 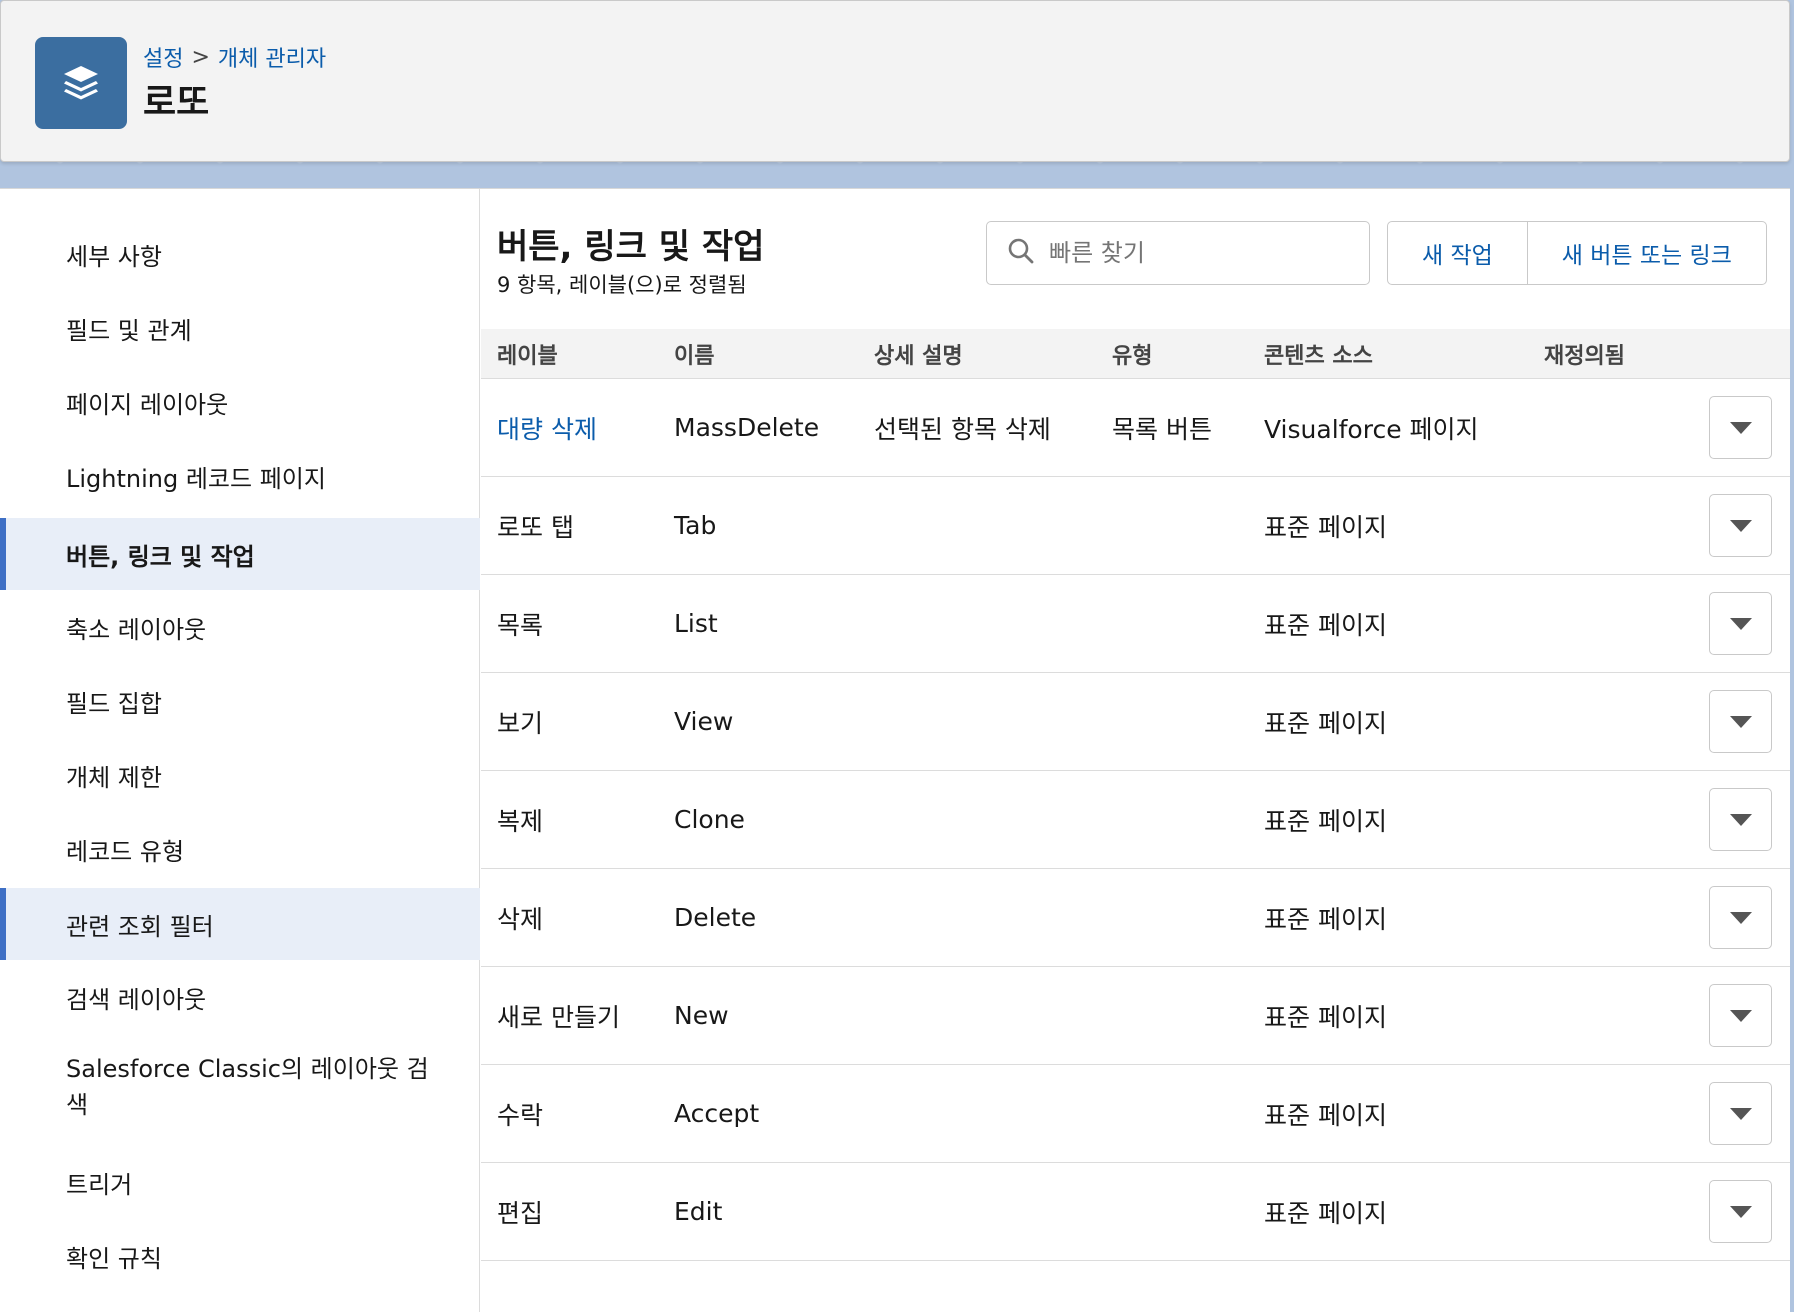 I want to click on row-label: 로또 탭, so click(x=535, y=527).